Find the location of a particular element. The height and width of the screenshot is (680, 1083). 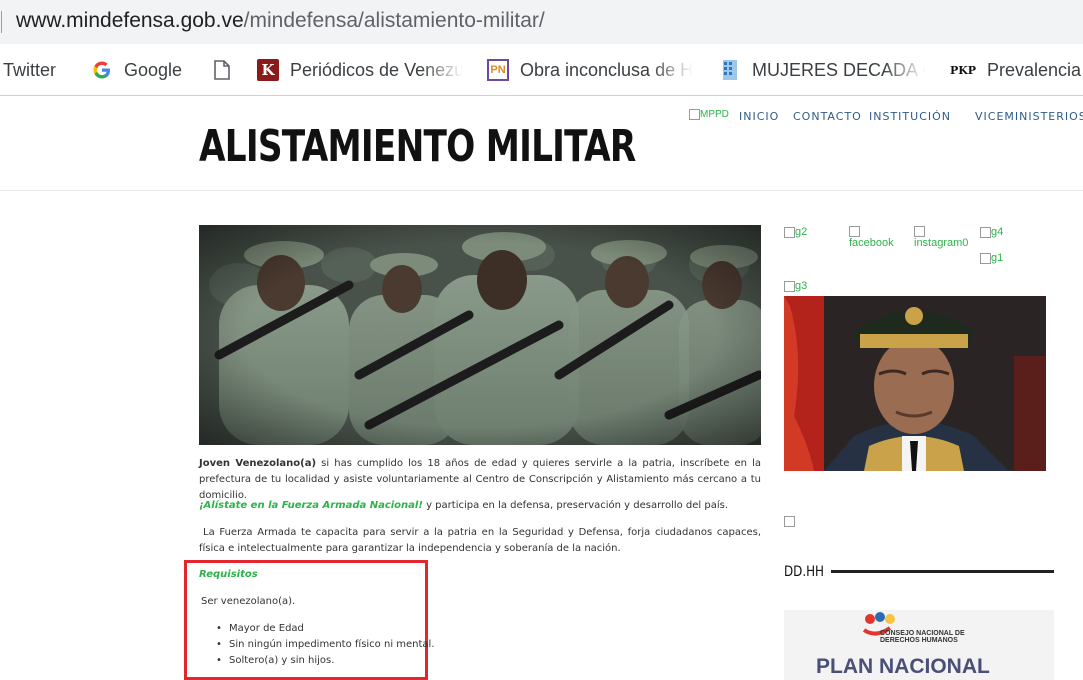

bookmark-prevalencia: PKP Prevalencia d is located at coordinates (1016, 70).